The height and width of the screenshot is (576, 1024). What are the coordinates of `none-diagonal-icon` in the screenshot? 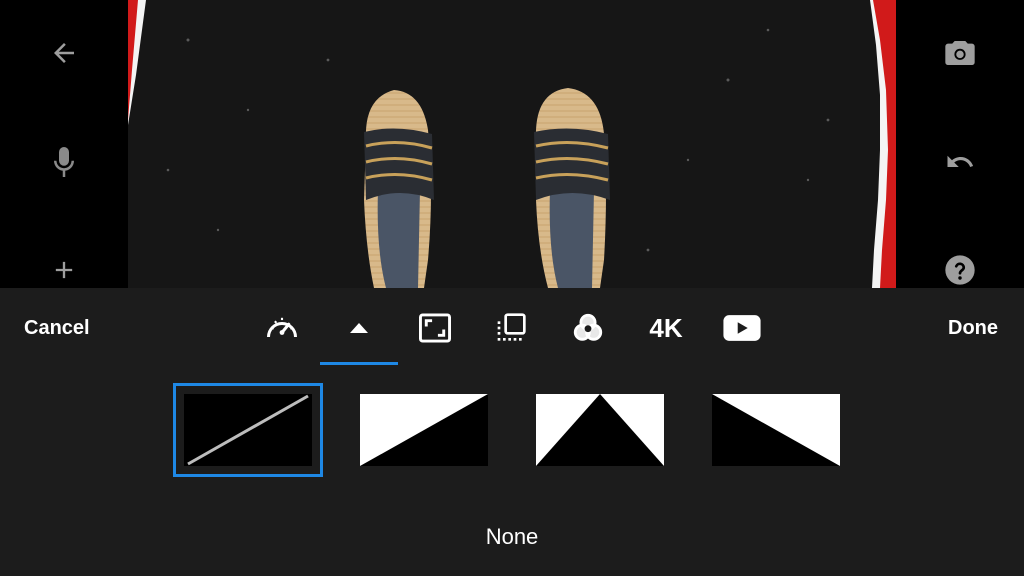 It's located at (248, 430).